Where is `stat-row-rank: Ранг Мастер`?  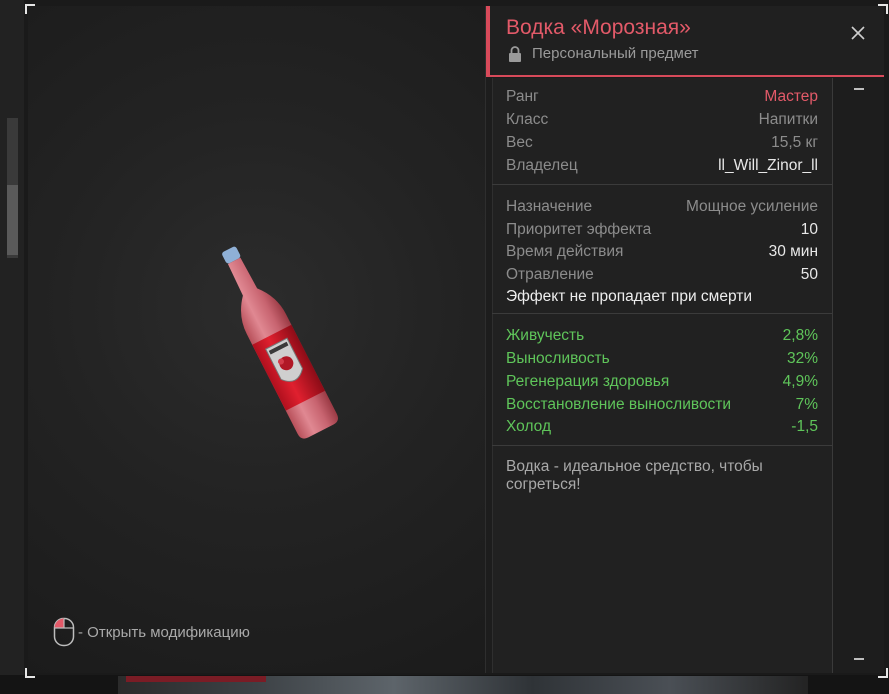 stat-row-rank: Ранг Мастер is located at coordinates (662, 97).